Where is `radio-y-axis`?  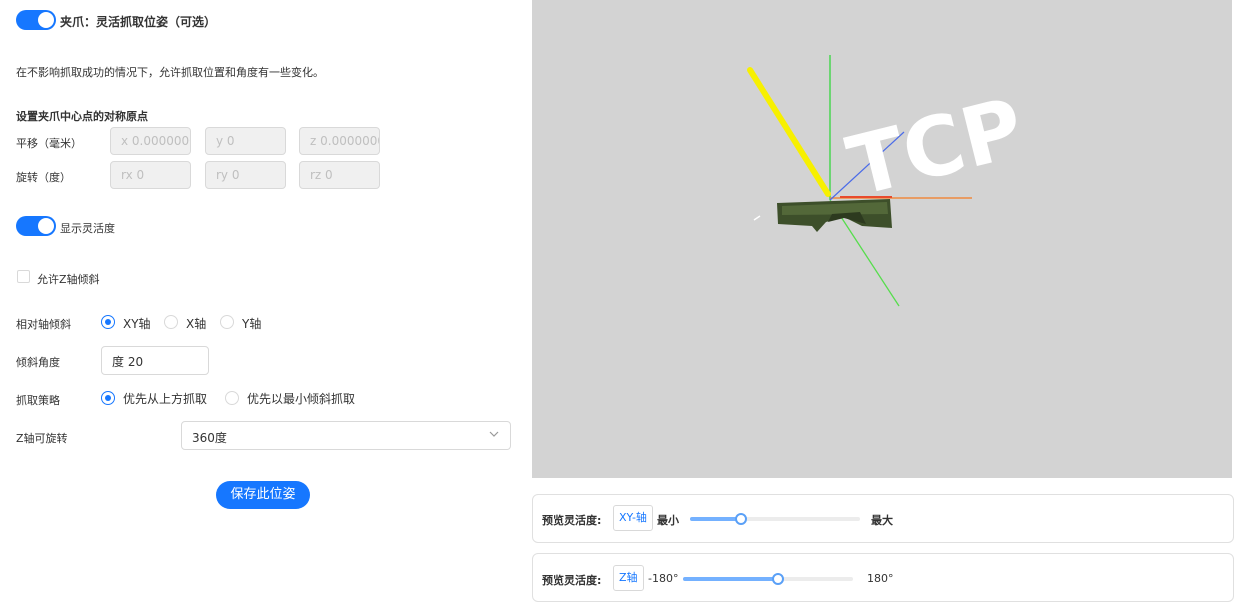
radio-y-axis is located at coordinates (227, 322).